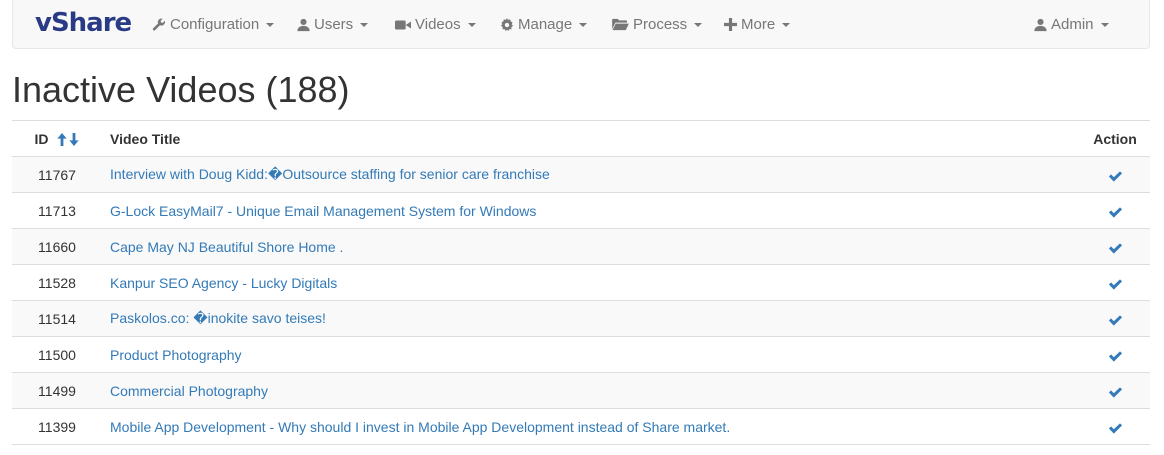  Describe the element at coordinates (74, 139) in the screenshot. I see `sort-descending-icon` at that location.